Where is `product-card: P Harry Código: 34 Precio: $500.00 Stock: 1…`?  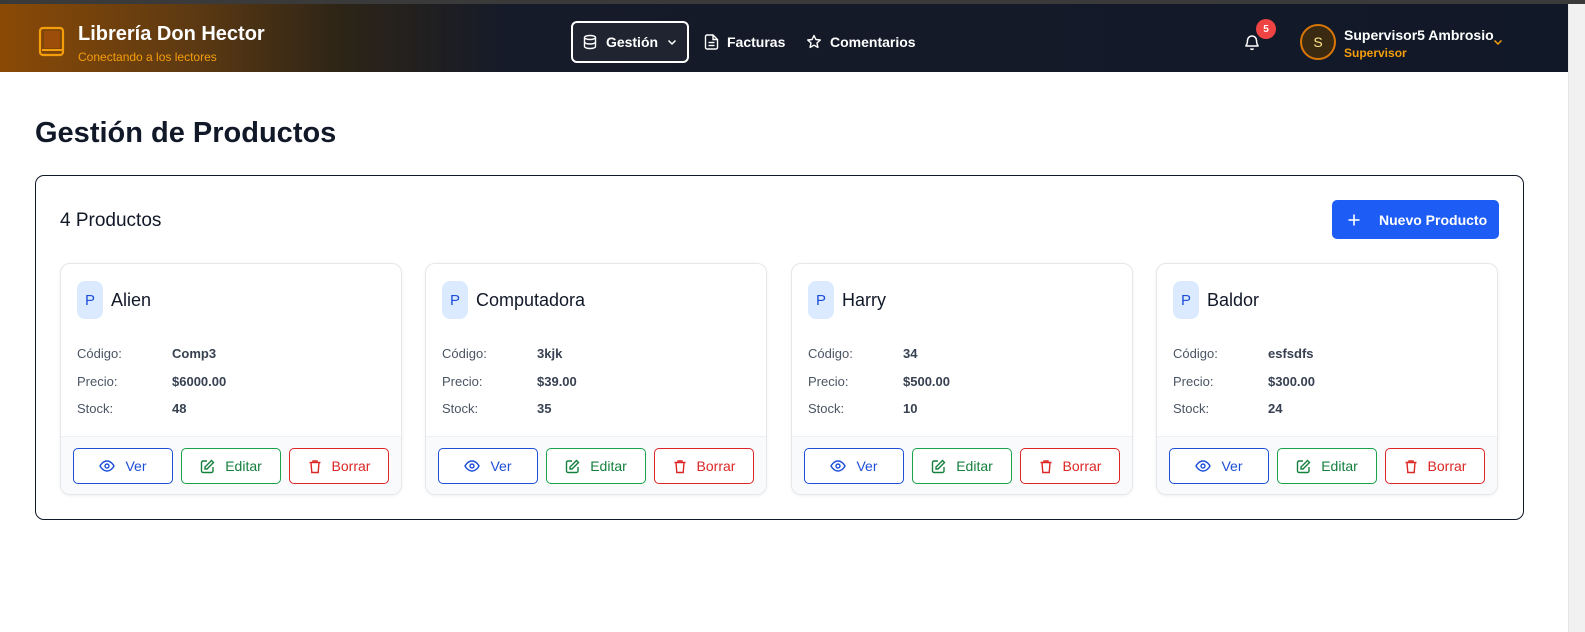
product-card: P Harry Código: 34 Precio: $500.00 Stock: 1… is located at coordinates (962, 379).